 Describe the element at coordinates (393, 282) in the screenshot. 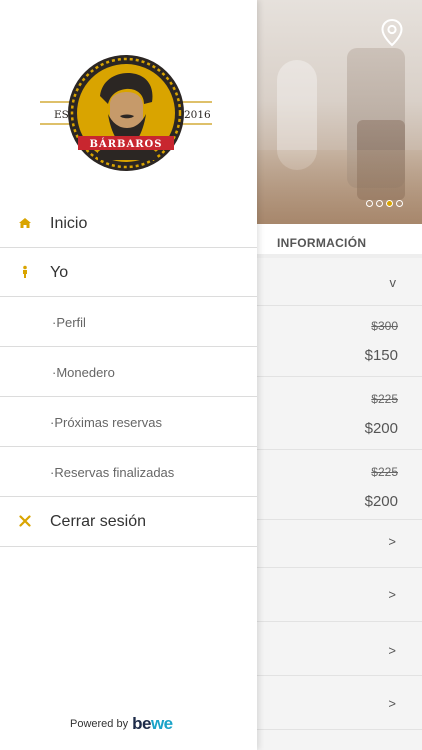

I see `chevron-down-icon: v` at that location.